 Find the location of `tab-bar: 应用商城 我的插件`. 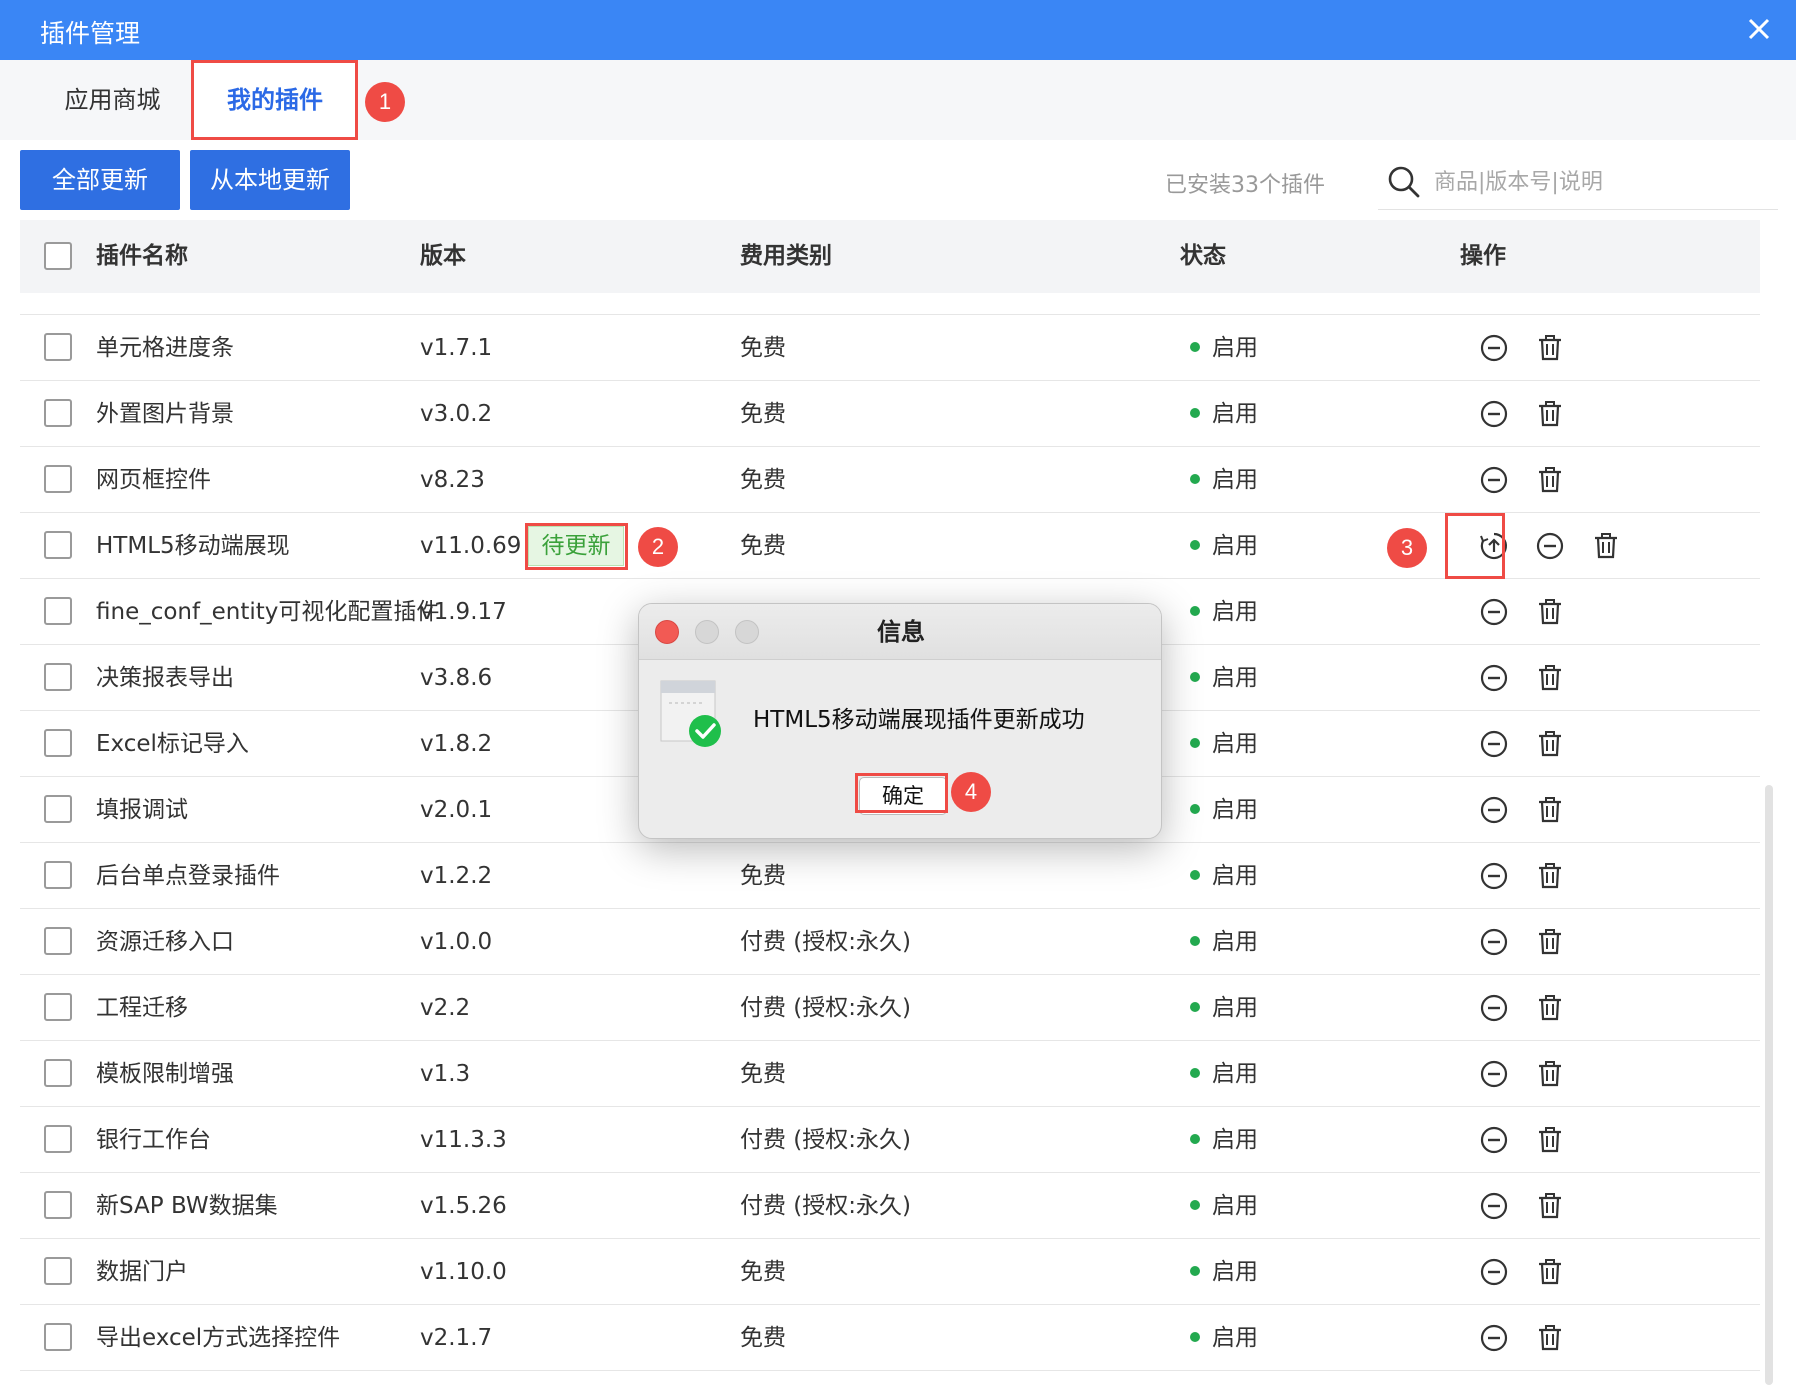

tab-bar: 应用商城 我的插件 is located at coordinates (898, 100).